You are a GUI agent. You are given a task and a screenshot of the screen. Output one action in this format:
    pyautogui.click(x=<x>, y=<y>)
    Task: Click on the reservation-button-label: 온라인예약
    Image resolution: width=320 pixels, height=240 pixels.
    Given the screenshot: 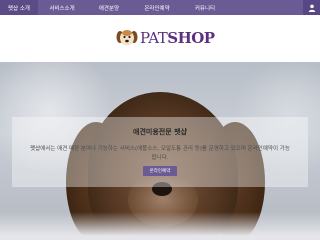 What is the action you would take?
    pyautogui.click(x=160, y=171)
    